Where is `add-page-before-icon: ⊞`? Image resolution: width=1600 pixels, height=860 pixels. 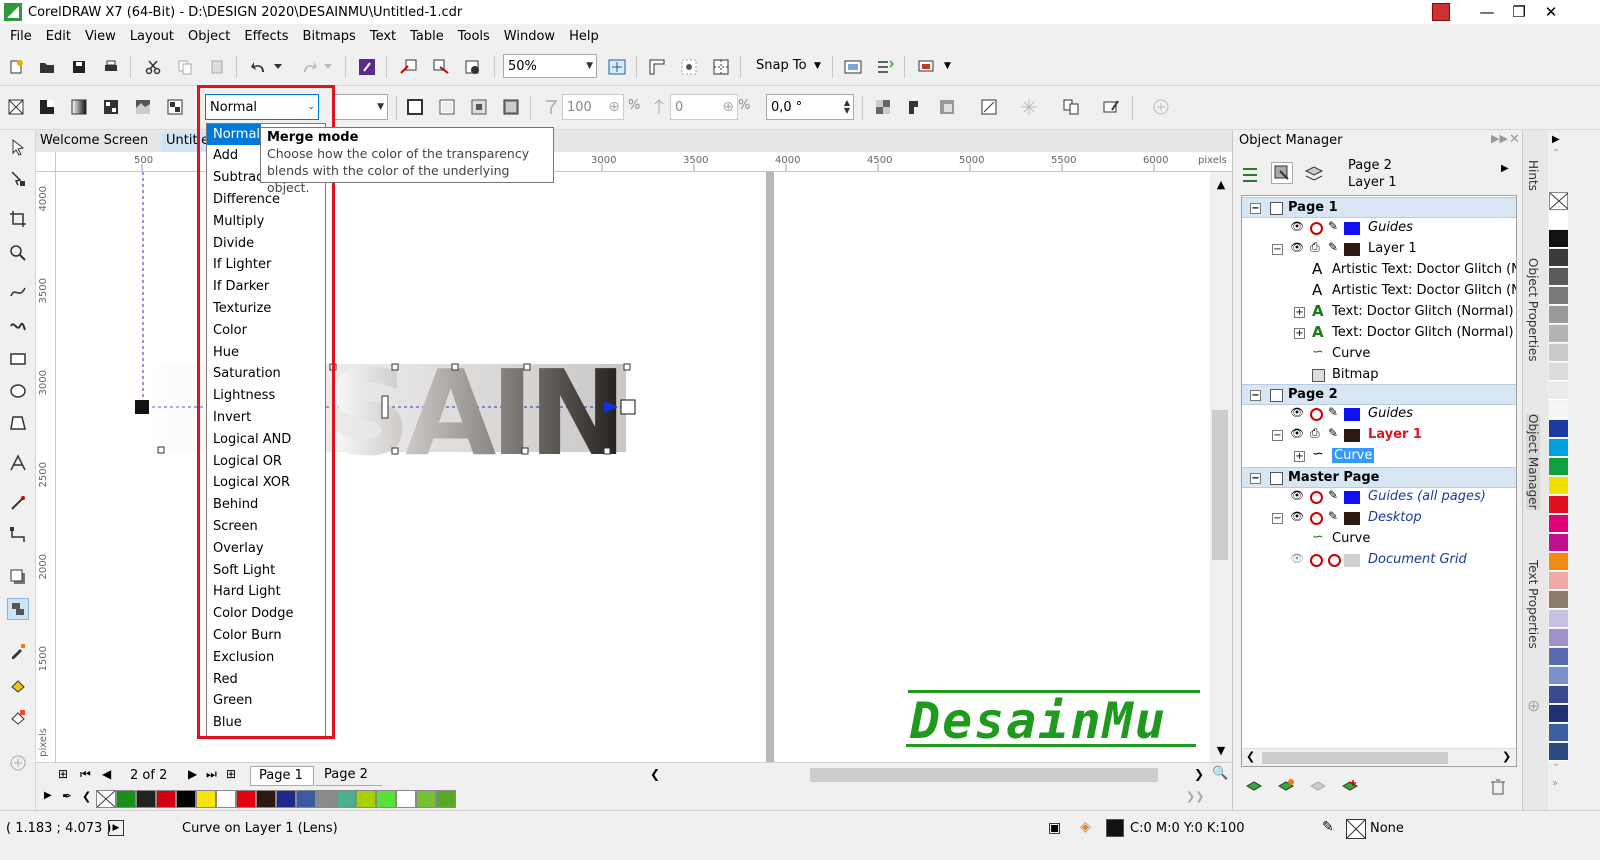
add-page-before-icon: ⊞ is located at coordinates (63, 774).